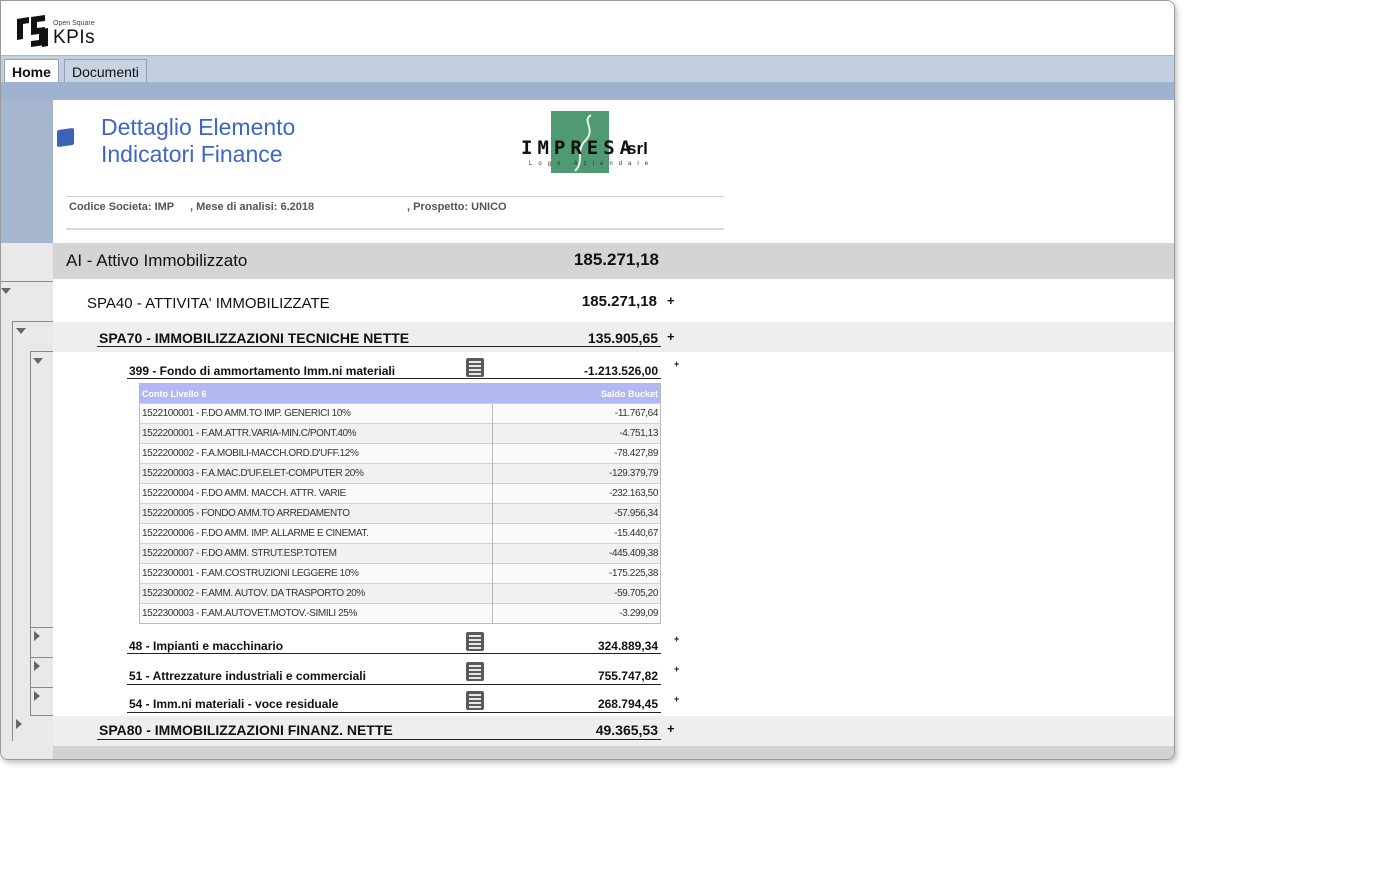 This screenshot has height=885, width=1400. Describe the element at coordinates (379, 346) in the screenshot. I see `row-spa70-underline` at that location.